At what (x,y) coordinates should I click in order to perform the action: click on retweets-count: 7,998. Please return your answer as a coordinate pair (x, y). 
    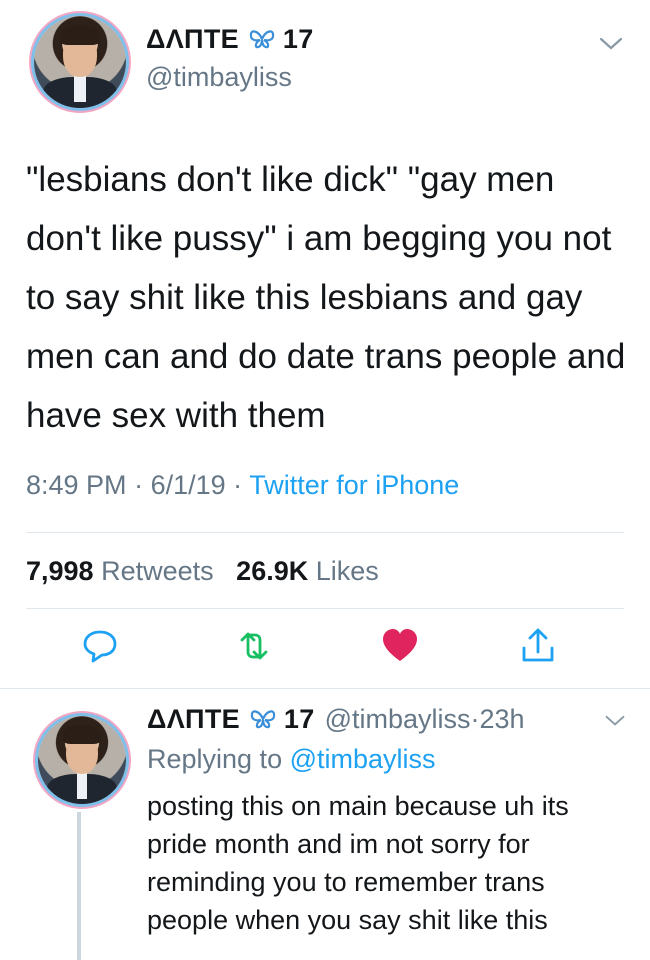
    Looking at the image, I should click on (60, 571).